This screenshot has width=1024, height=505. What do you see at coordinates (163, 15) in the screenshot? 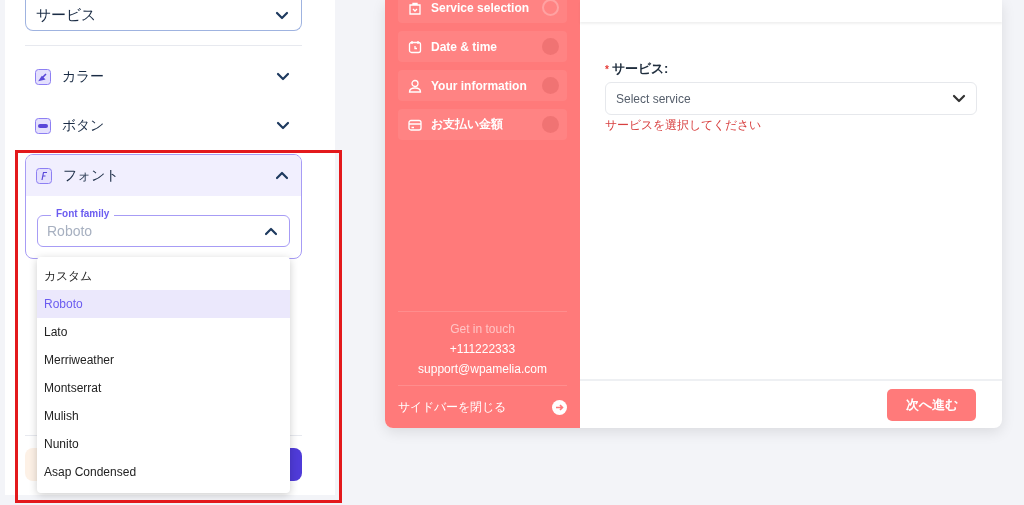
I see `step-select: サービス` at bounding box center [163, 15].